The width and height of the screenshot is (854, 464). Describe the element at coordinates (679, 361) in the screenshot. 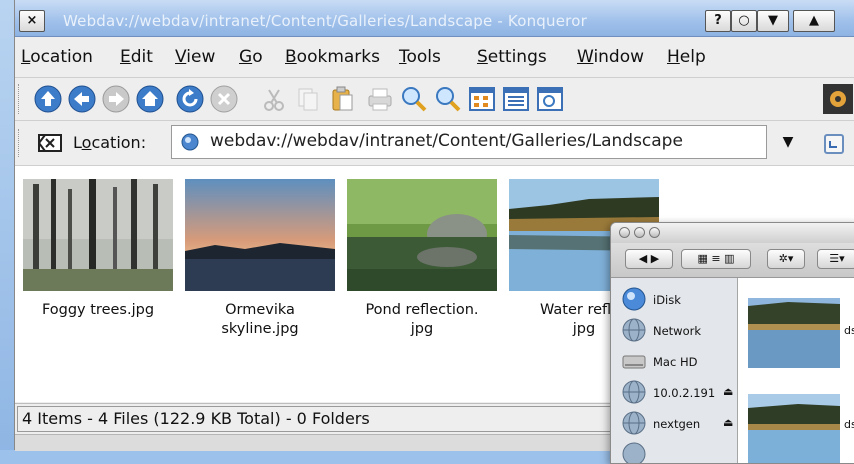

I see `sidebar-item-mac-hd: Mac HD` at that location.